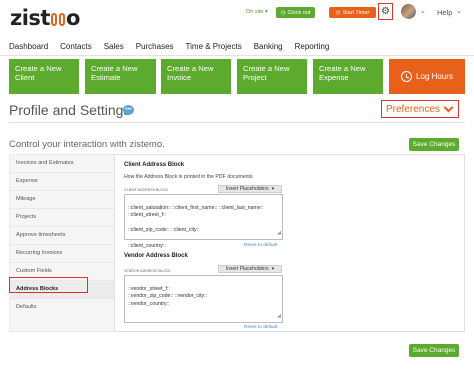 The width and height of the screenshot is (474, 373). I want to click on gear-icon: ⚙, so click(385, 11).